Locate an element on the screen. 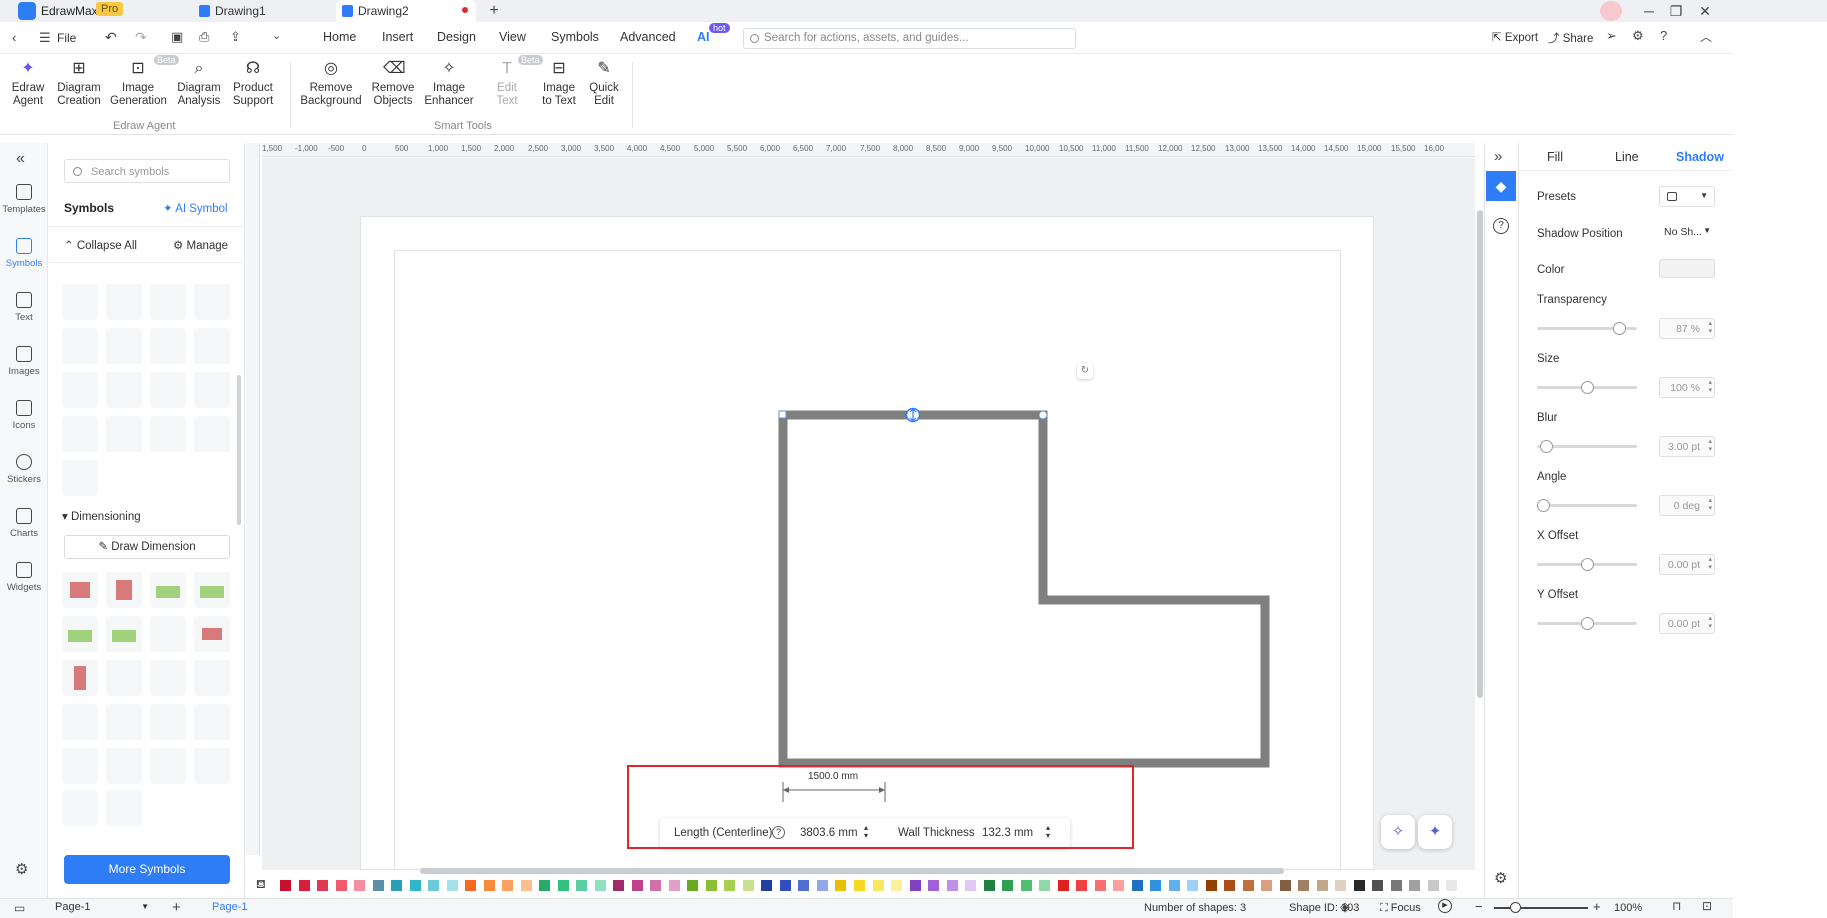  sidebar-item-stickers: Stickers is located at coordinates (24, 469).